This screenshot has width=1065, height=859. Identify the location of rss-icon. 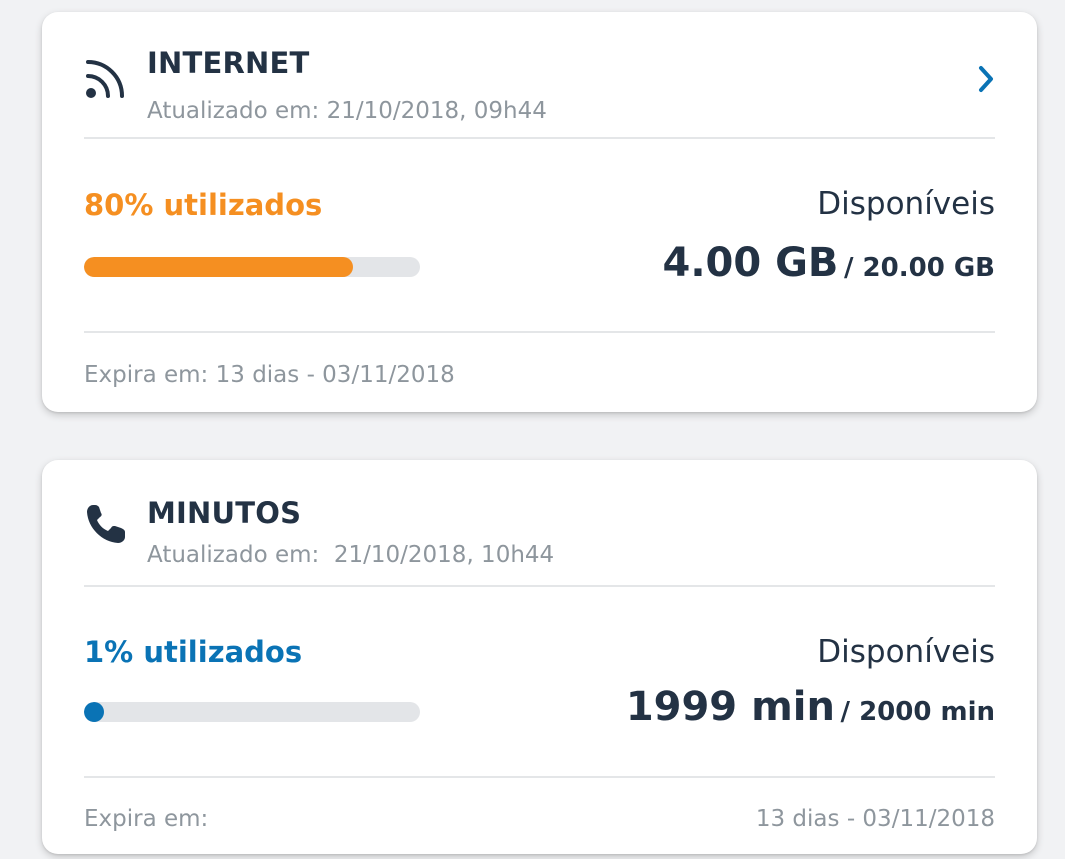
(105, 79).